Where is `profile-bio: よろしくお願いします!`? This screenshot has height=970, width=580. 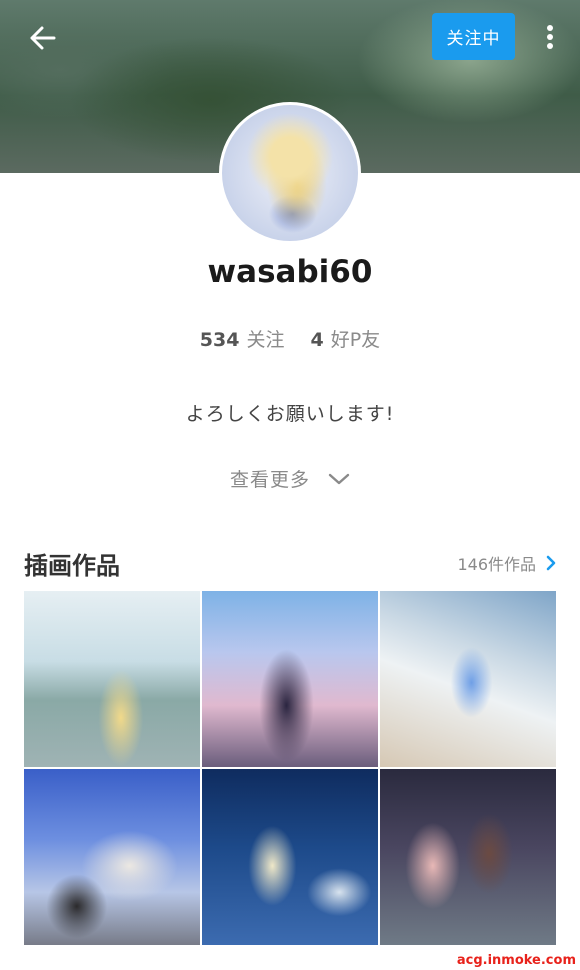 profile-bio: よろしくお願いします! is located at coordinates (290, 414).